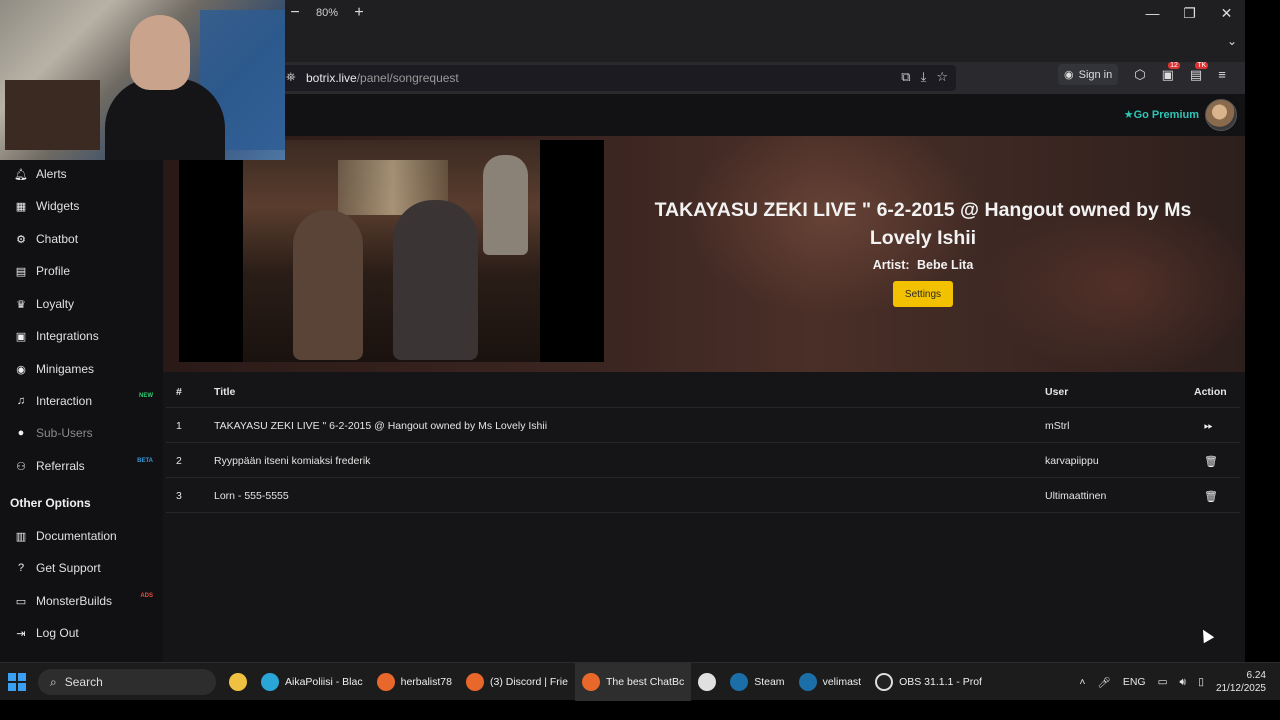 The width and height of the screenshot is (1280, 720). I want to click on sidebar-item-minigames: ◉ Minigames, so click(81, 369).